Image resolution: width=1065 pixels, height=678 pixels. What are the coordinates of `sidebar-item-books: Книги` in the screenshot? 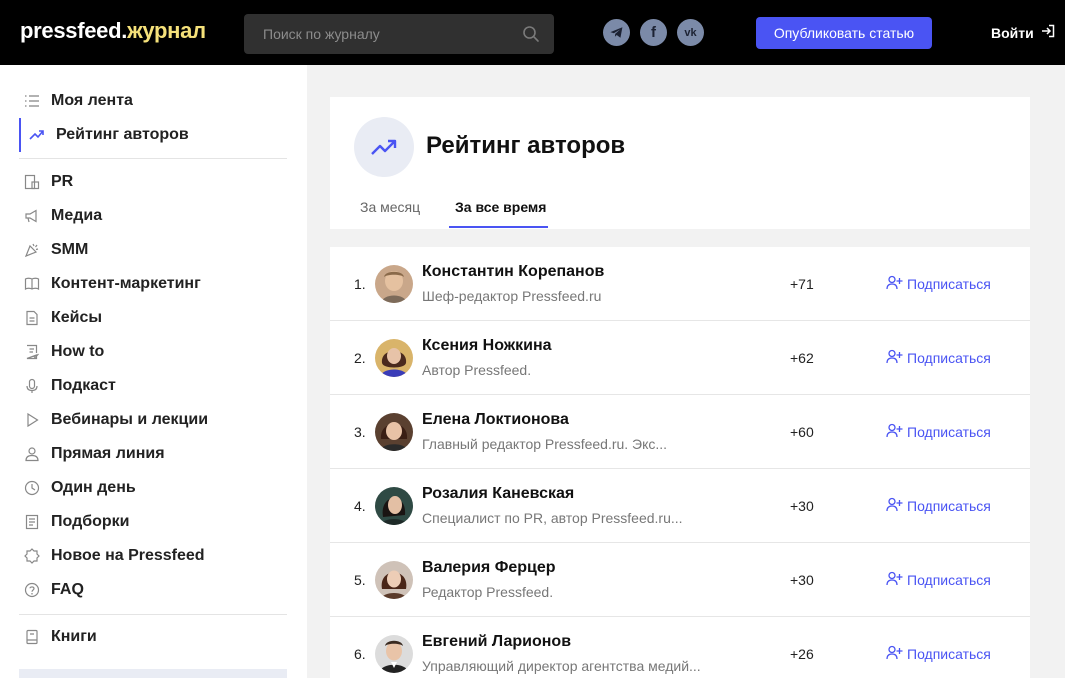 It's located at (58, 637).